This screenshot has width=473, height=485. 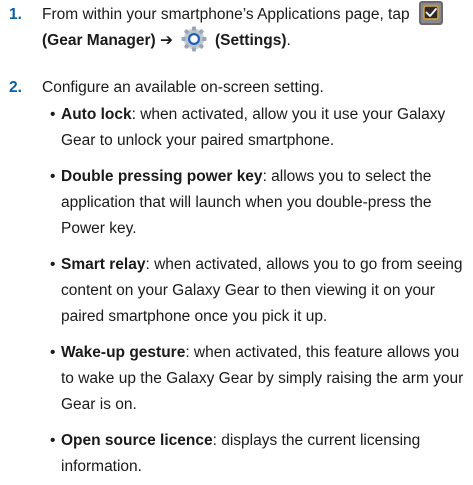 I want to click on settings-gear-icon, so click(x=194, y=39).